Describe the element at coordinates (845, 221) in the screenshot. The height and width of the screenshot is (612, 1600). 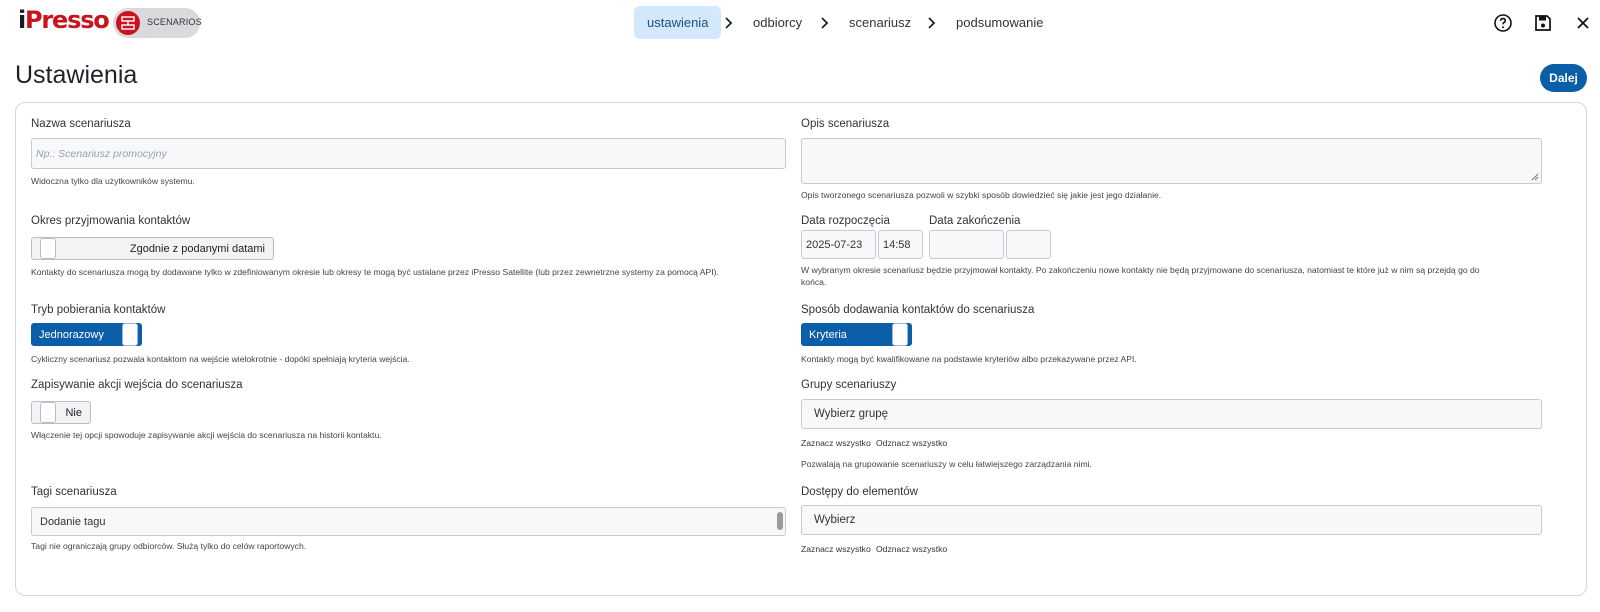
I see `start-date-label: Data rozpoczęcia` at that location.